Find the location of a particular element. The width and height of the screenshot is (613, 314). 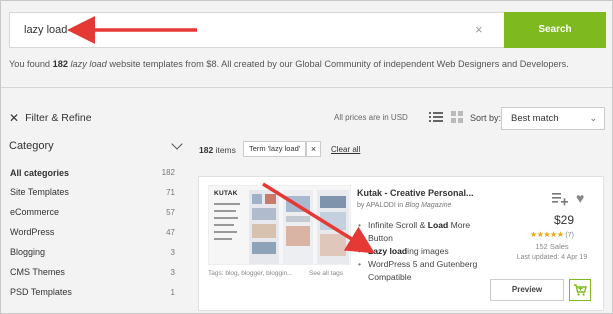

sidebar-item-count: 71 is located at coordinates (170, 192).